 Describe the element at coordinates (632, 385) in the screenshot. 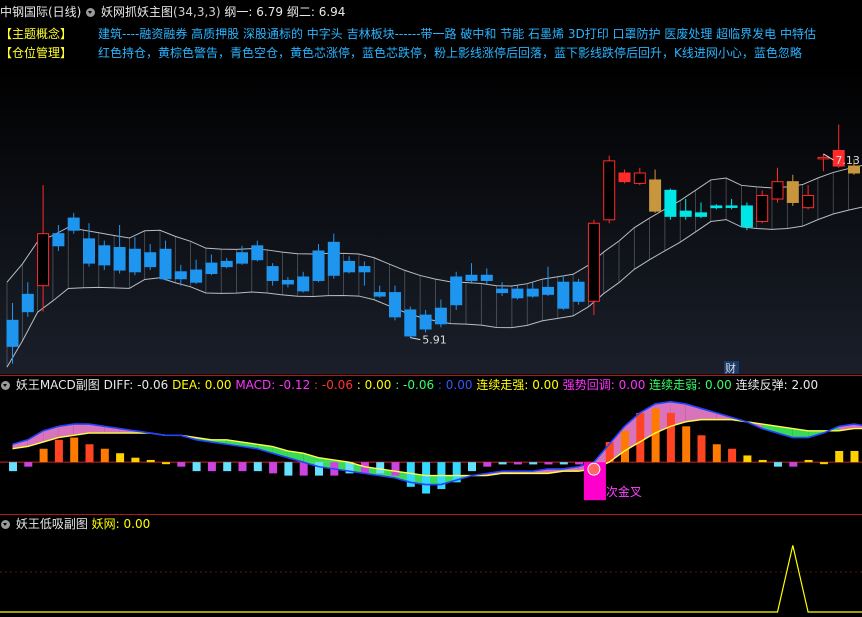

I see `s2-value: 0.00` at that location.